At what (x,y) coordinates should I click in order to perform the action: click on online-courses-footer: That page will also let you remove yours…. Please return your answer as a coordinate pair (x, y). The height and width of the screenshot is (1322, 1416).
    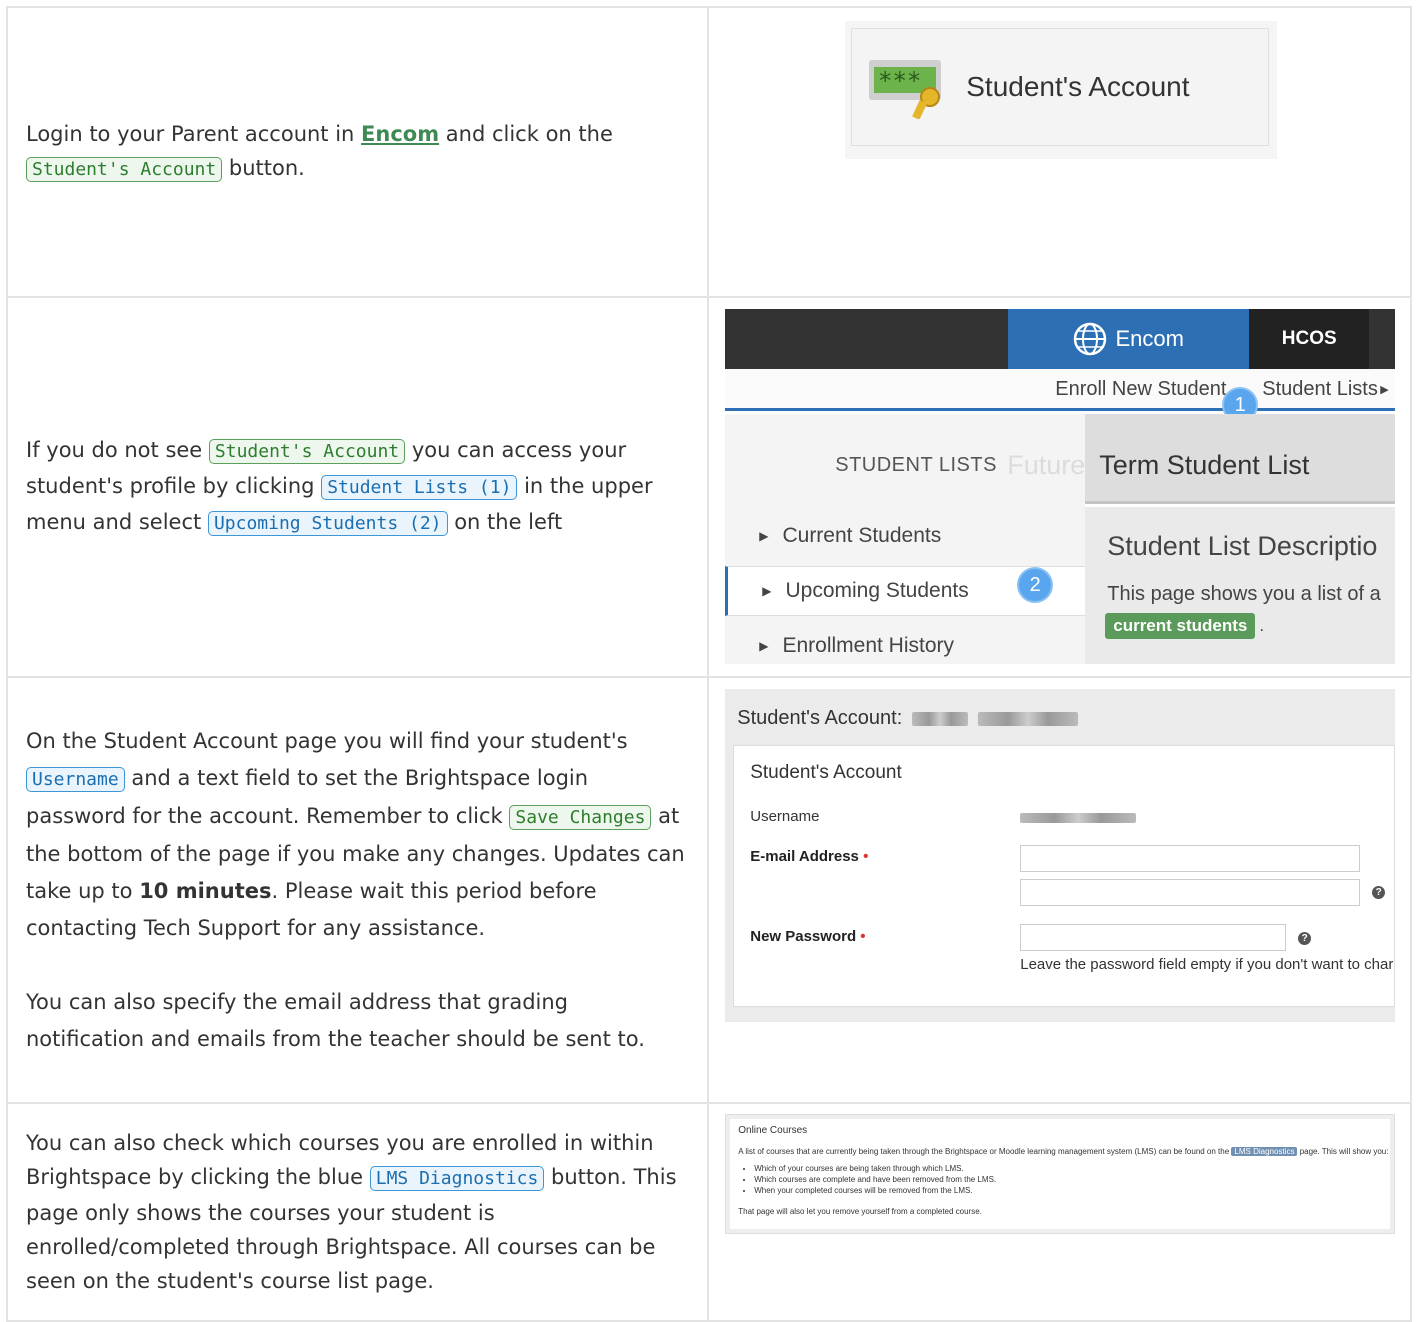
    Looking at the image, I should click on (860, 1211).